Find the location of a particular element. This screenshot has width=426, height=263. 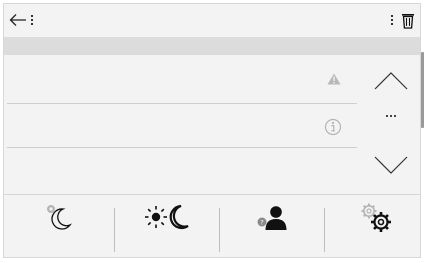

more-button is located at coordinates (391, 116).